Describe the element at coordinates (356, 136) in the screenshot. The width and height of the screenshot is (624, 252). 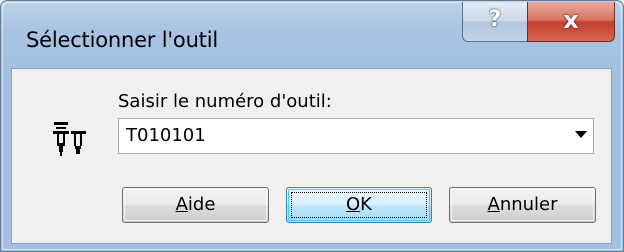
I see `tool-number-combobox: T010101` at that location.